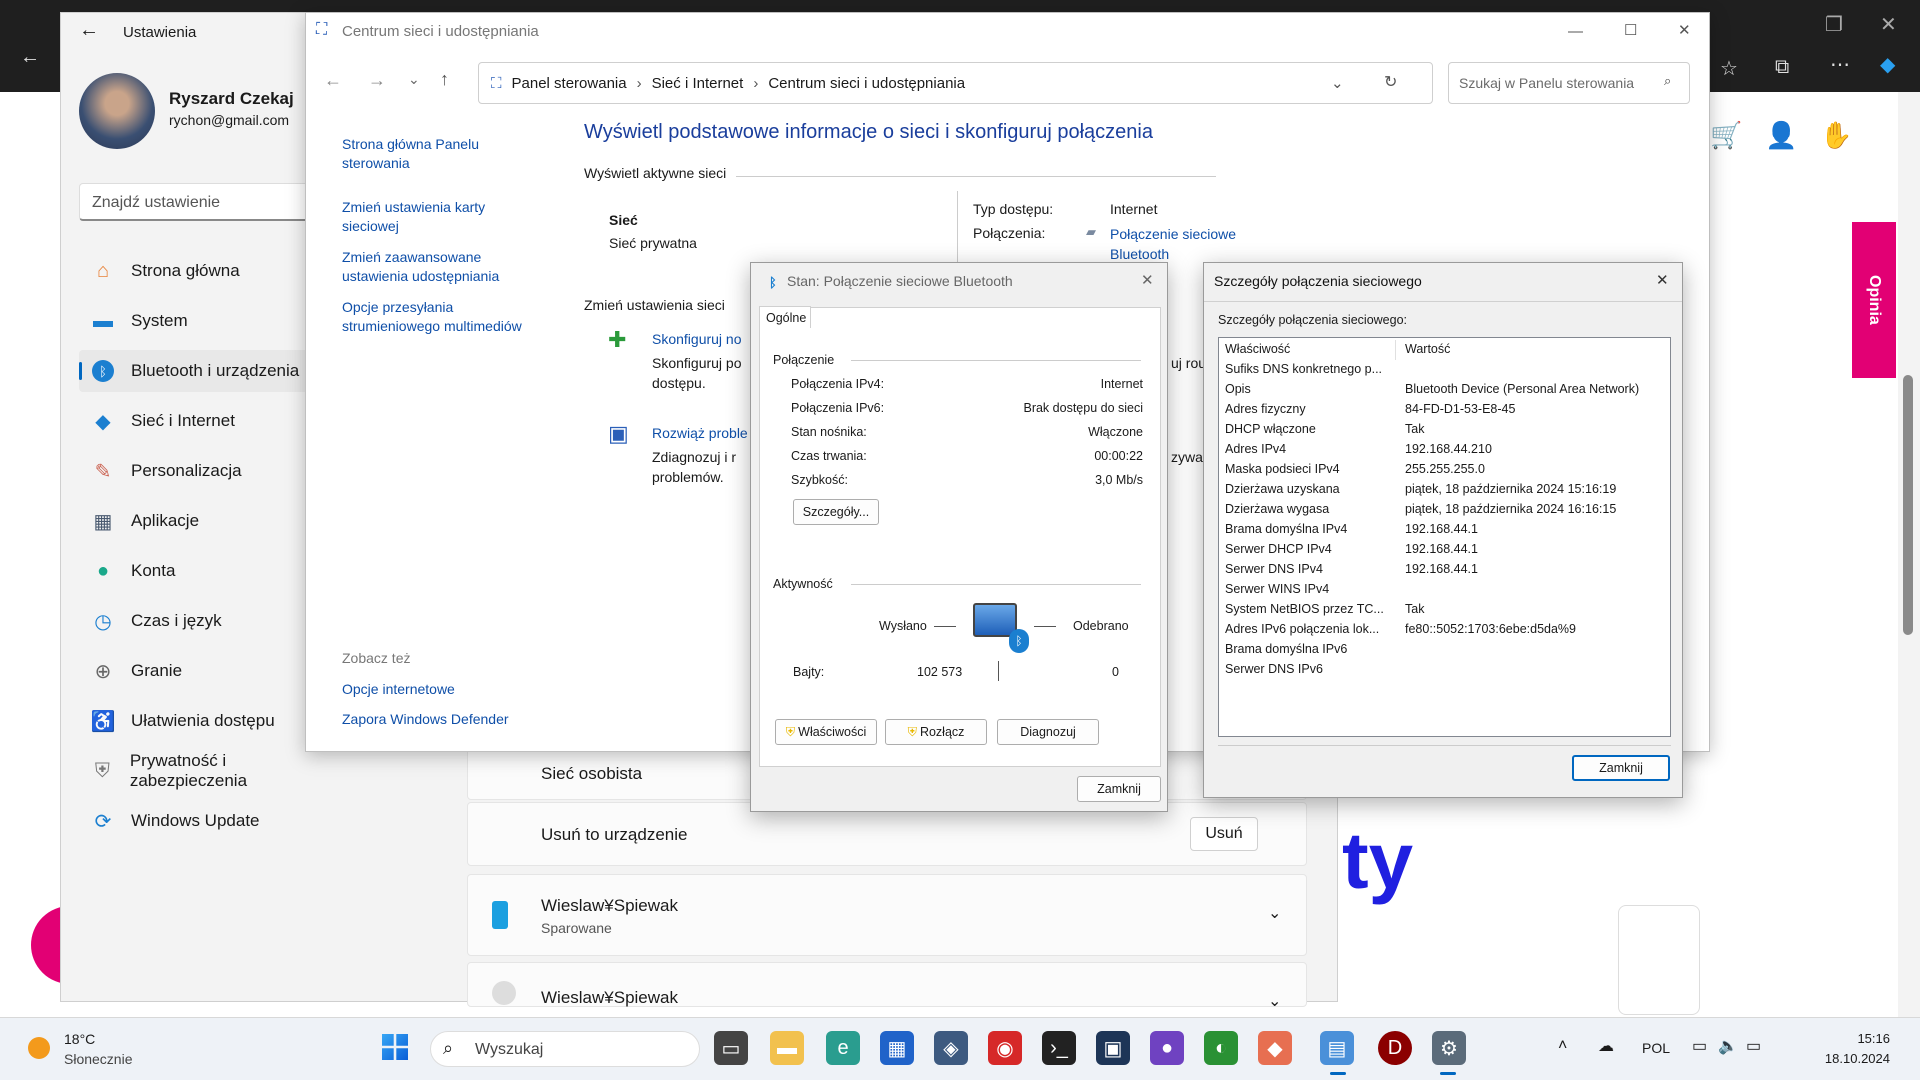 The width and height of the screenshot is (1920, 1080). Describe the element at coordinates (30, 57) in the screenshot. I see `back-icon: ←` at that location.